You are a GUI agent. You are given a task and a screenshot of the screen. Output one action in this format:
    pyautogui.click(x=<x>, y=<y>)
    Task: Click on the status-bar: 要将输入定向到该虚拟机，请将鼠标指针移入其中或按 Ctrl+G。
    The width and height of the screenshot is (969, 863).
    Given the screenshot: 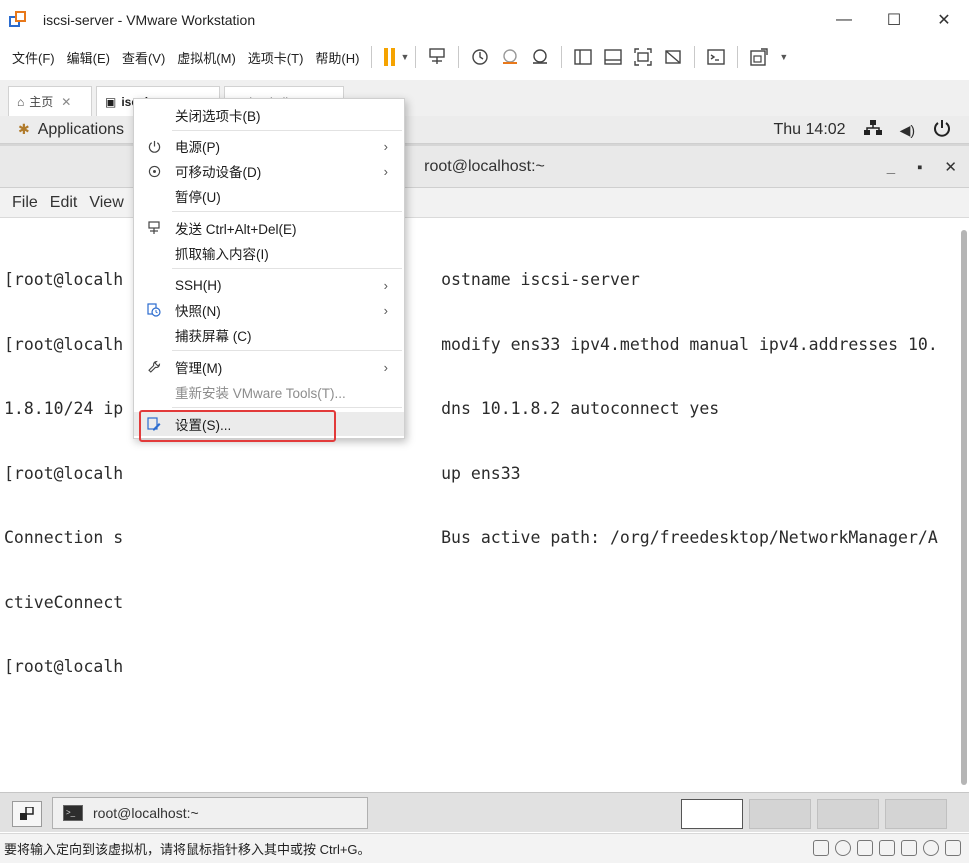 What is the action you would take?
    pyautogui.click(x=484, y=848)
    